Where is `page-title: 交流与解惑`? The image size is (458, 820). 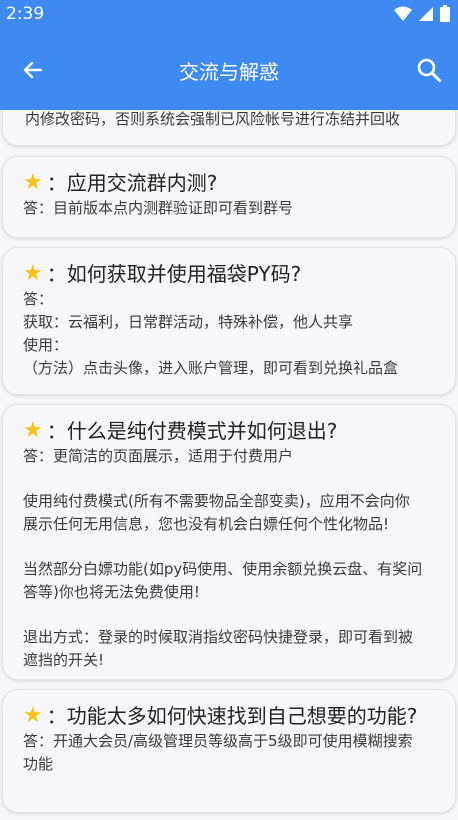 page-title: 交流与解惑 is located at coordinates (229, 72).